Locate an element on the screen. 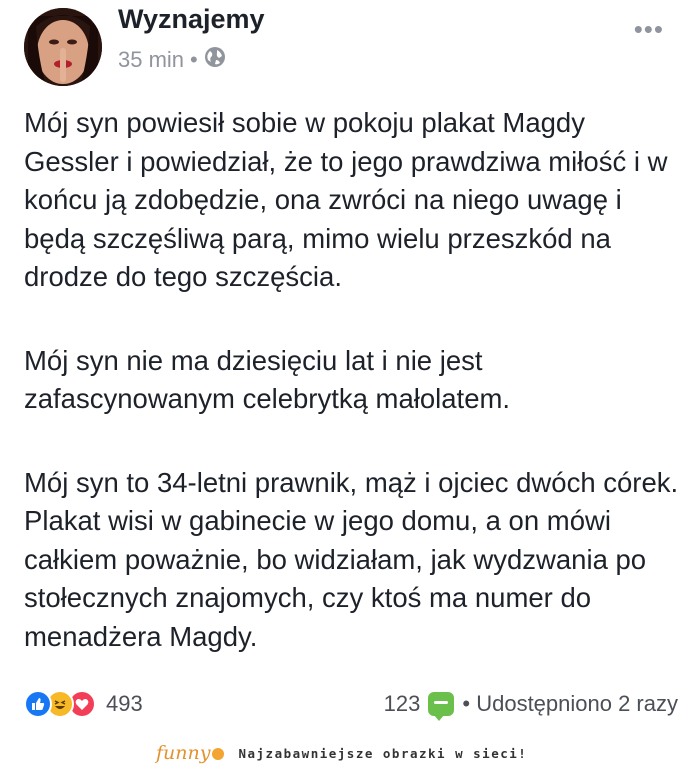 This screenshot has height=782, width=700. brand-logo: funny is located at coordinates (190, 753).